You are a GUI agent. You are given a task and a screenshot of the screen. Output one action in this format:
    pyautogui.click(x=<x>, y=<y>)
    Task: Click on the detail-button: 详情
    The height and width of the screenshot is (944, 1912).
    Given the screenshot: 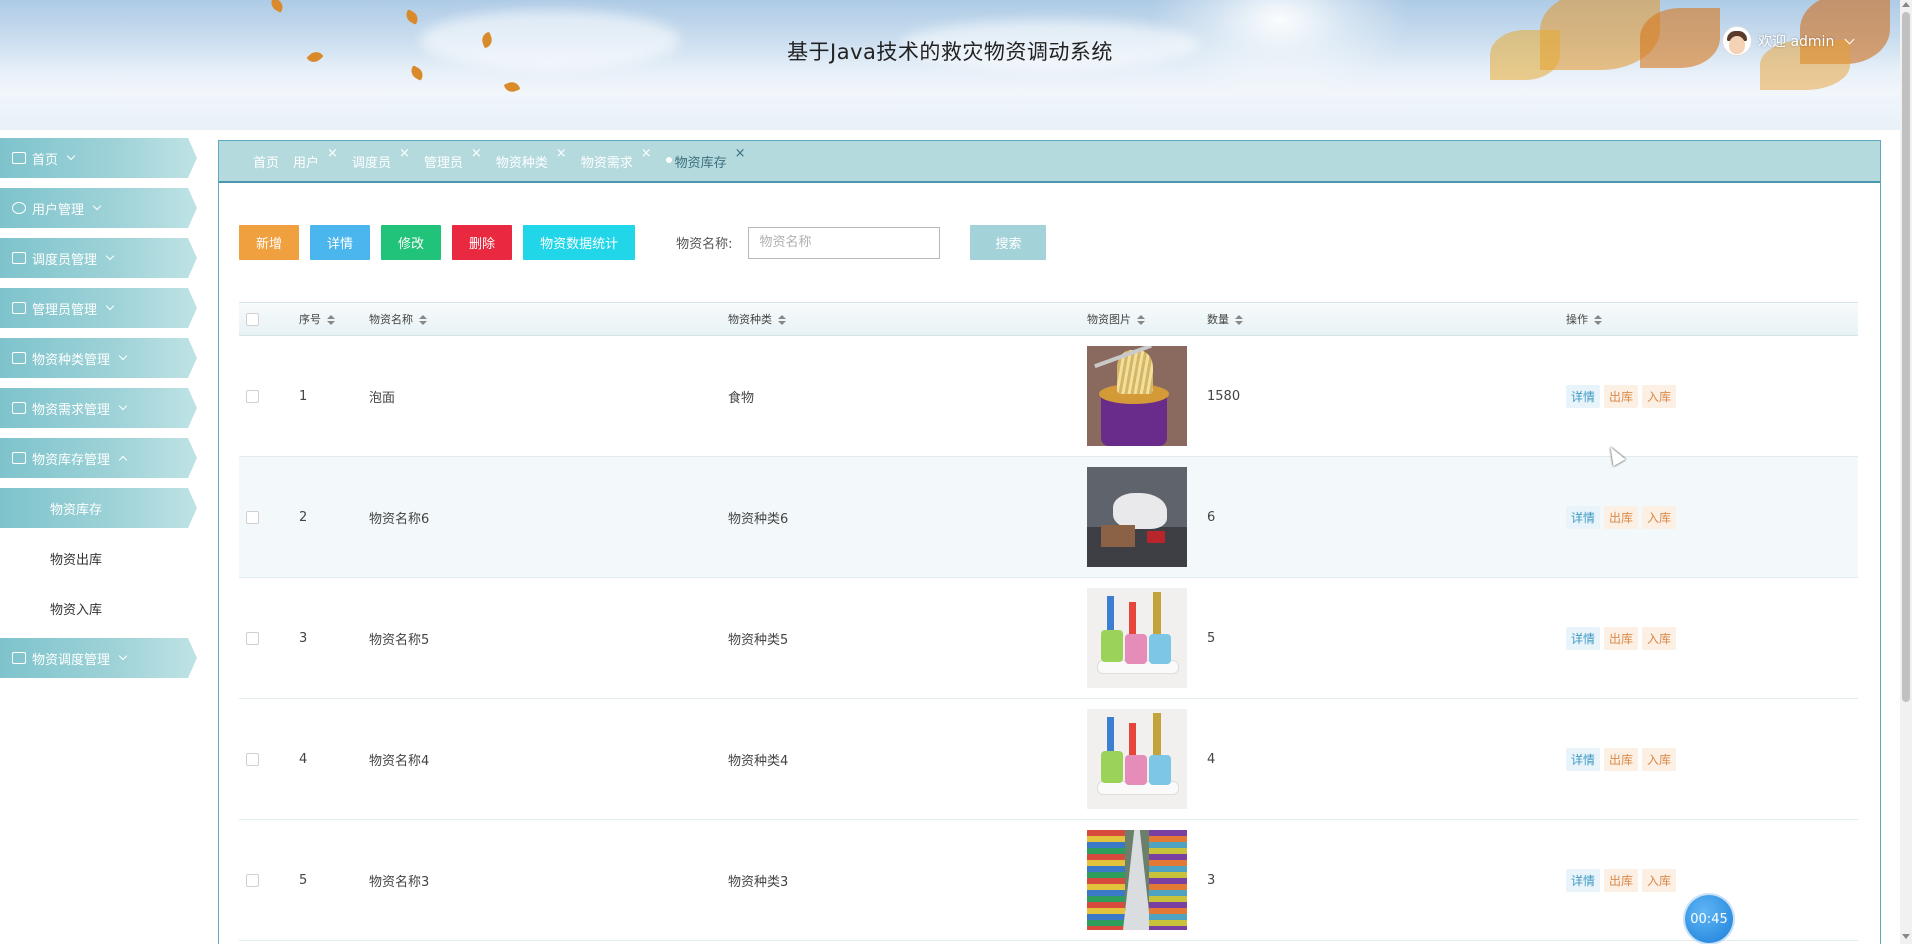 What is the action you would take?
    pyautogui.click(x=340, y=242)
    